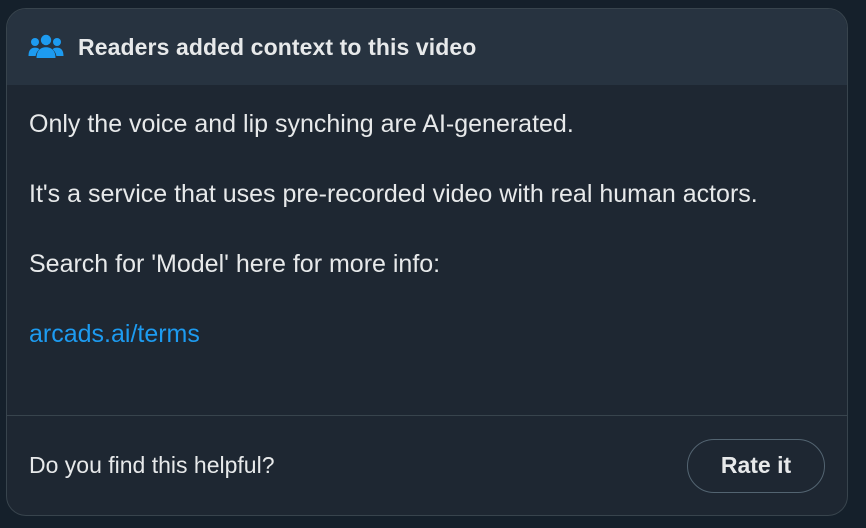  I want to click on helpful-question: Do you find this helpful?, so click(152, 465).